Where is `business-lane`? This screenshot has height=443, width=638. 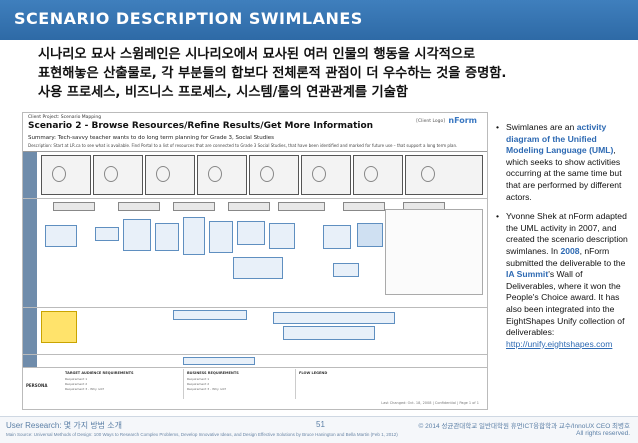
business-lane is located at coordinates (255, 331).